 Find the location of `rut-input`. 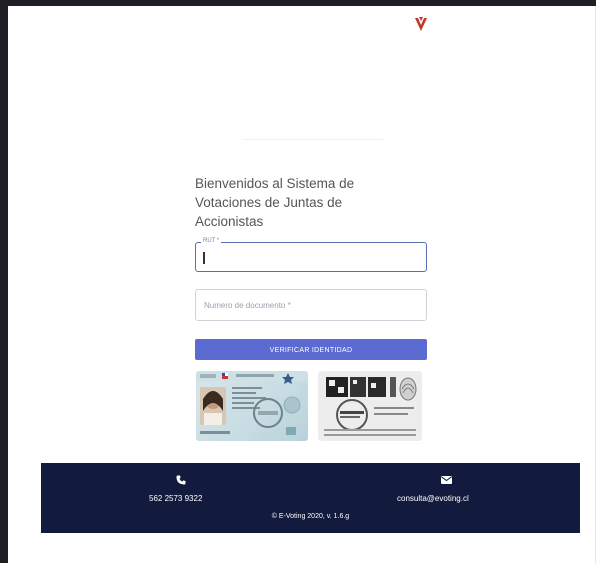

rut-input is located at coordinates (311, 257).